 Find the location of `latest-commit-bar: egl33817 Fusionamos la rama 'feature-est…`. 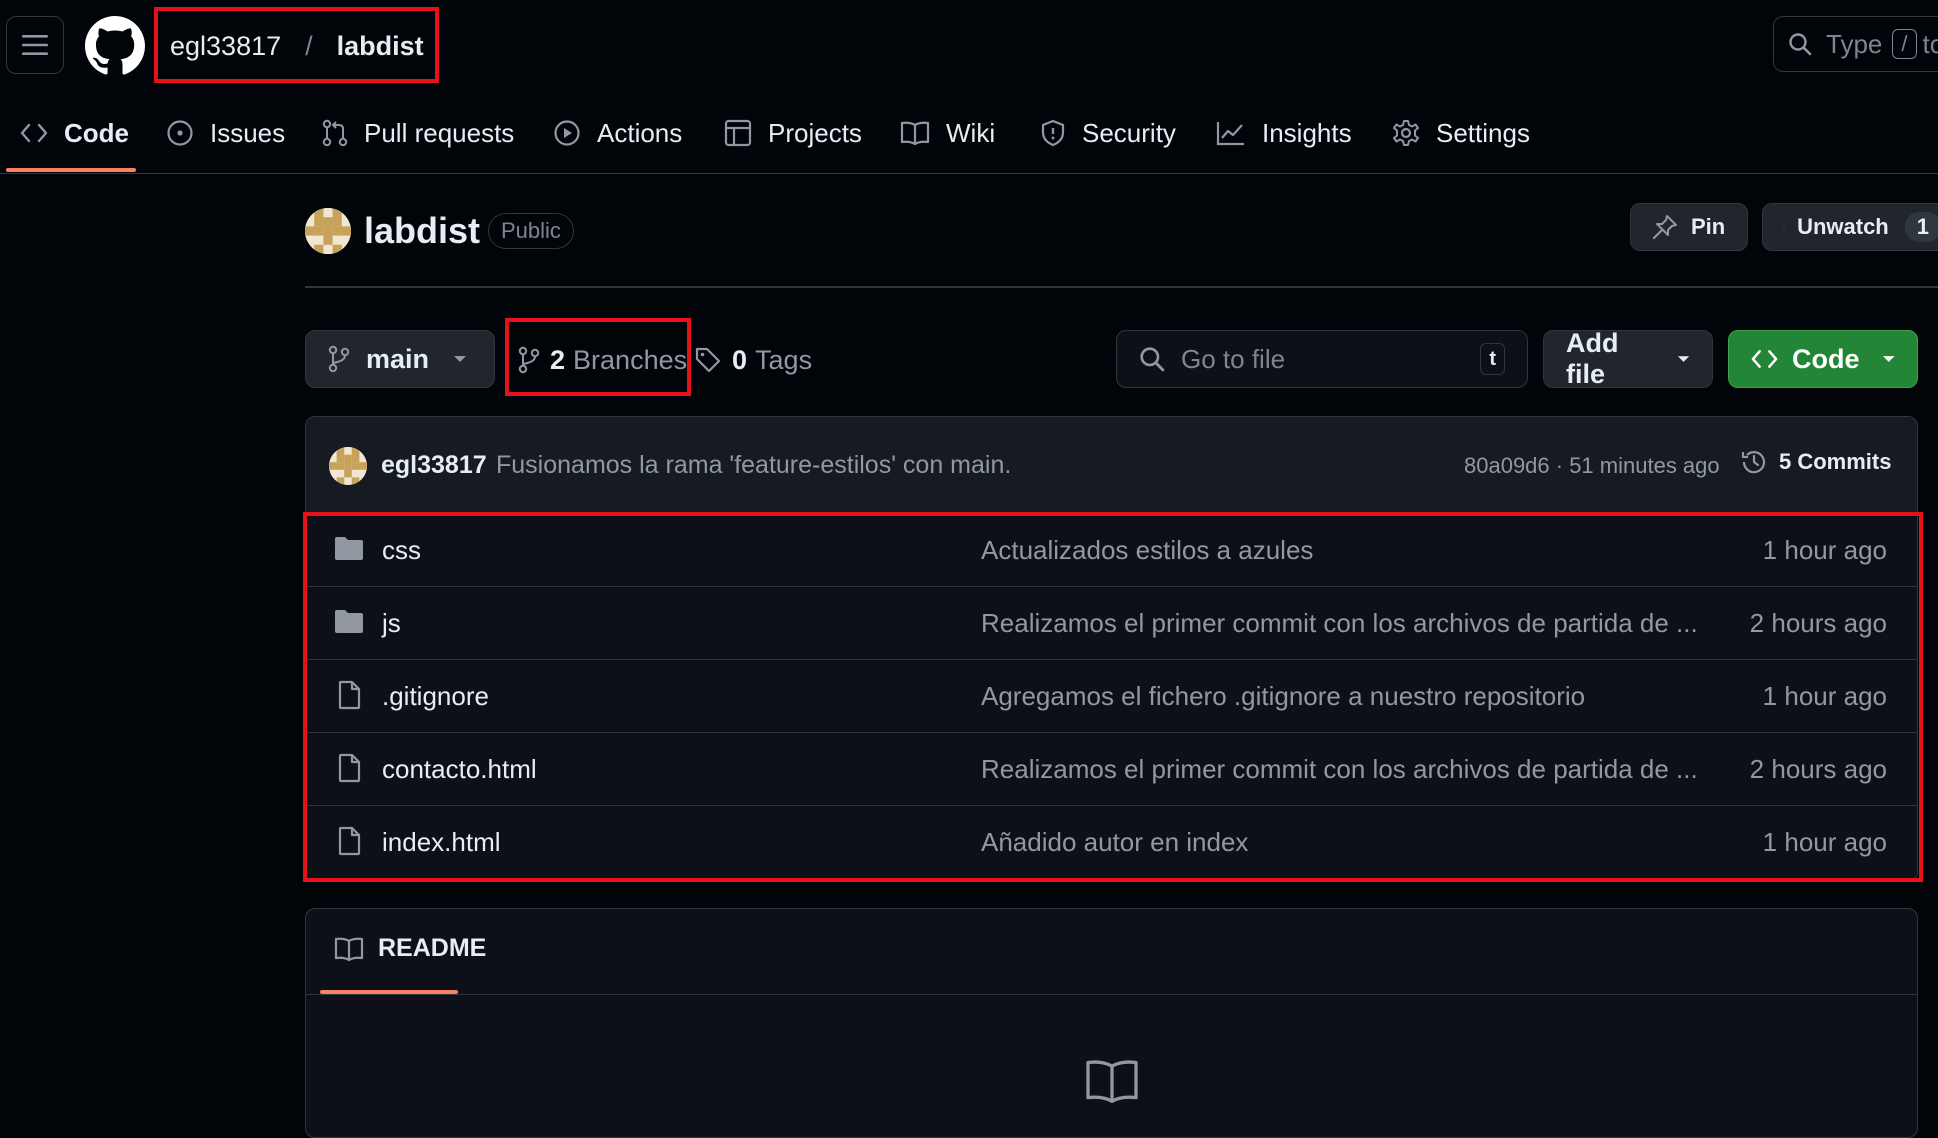

latest-commit-bar: egl33817 Fusionamos la rama 'feature-est… is located at coordinates (1111, 465).